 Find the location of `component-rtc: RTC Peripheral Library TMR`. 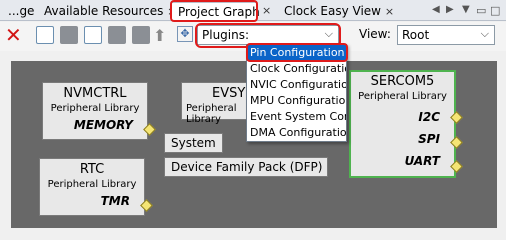

component-rtc: RTC Peripheral Library TMR is located at coordinates (92, 187).